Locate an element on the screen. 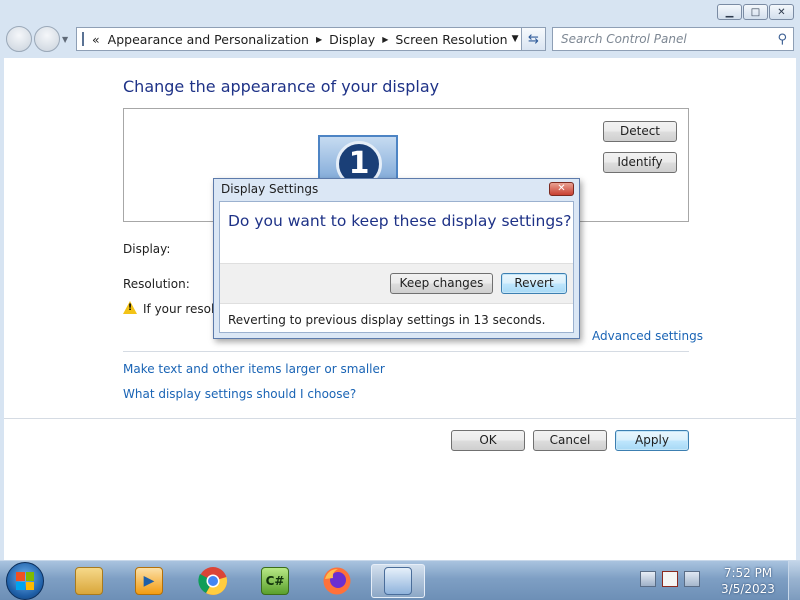 The image size is (800, 600). system-tray is located at coordinates (670, 579).